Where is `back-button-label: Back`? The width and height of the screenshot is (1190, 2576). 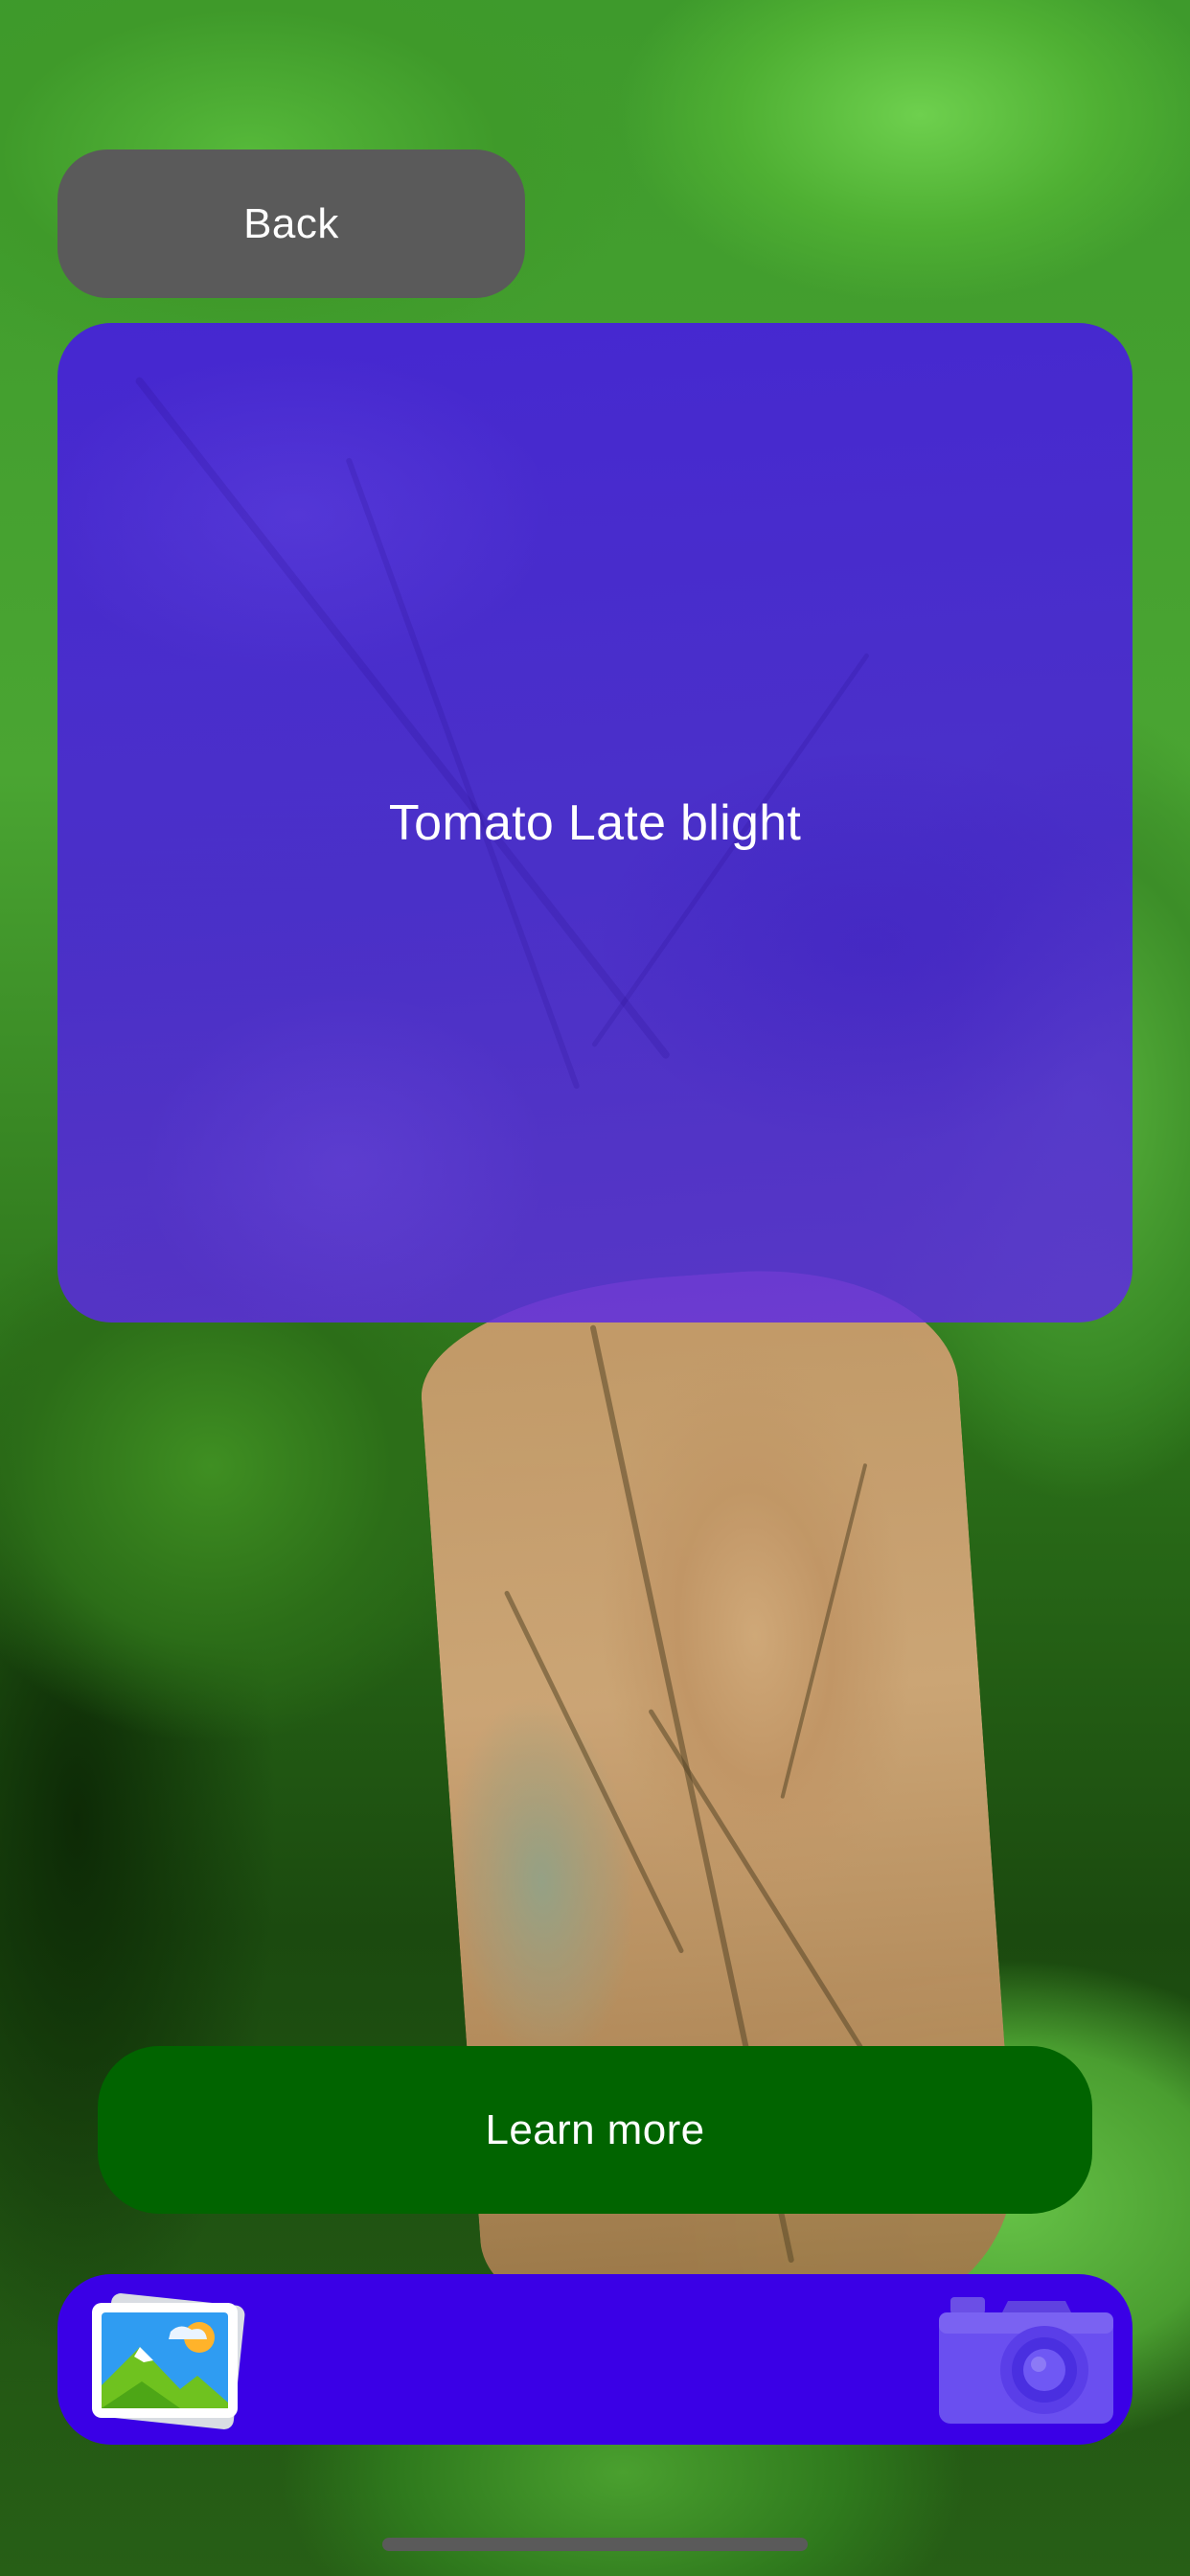
back-button-label: Back is located at coordinates (291, 223).